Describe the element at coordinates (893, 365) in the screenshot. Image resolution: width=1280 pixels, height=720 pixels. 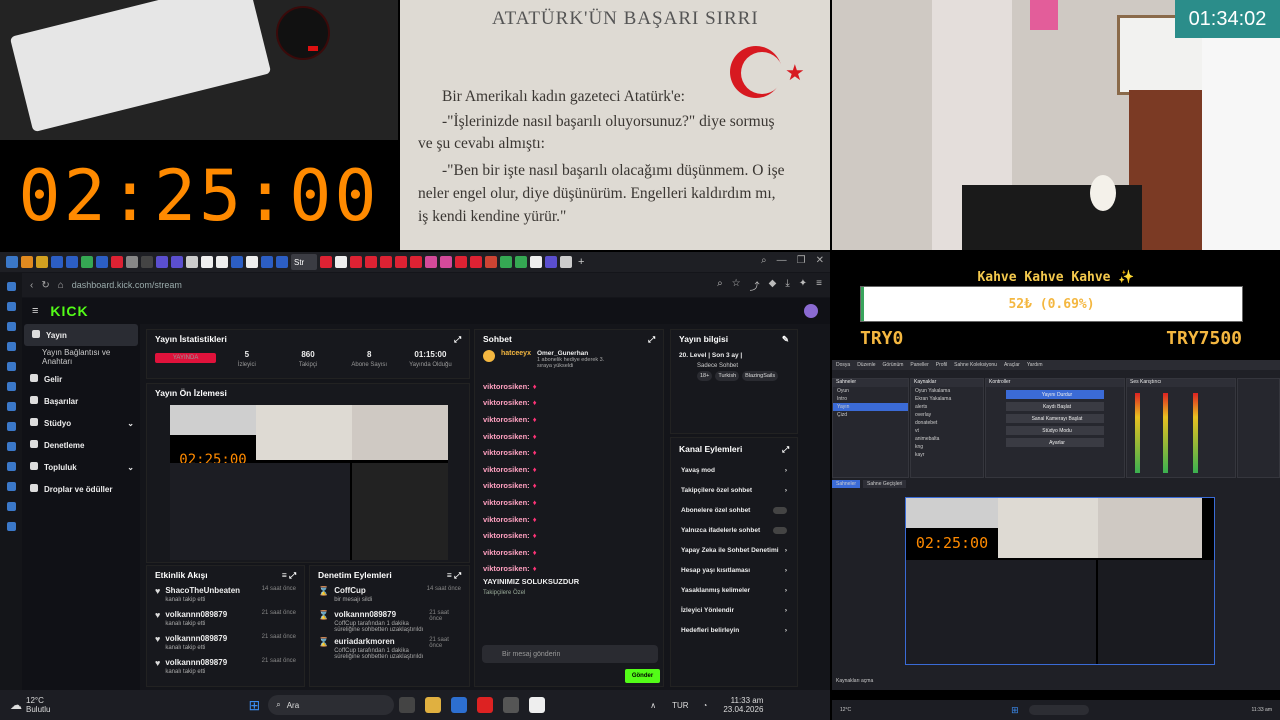
I see `obs-menu-item: Görünüm` at that location.